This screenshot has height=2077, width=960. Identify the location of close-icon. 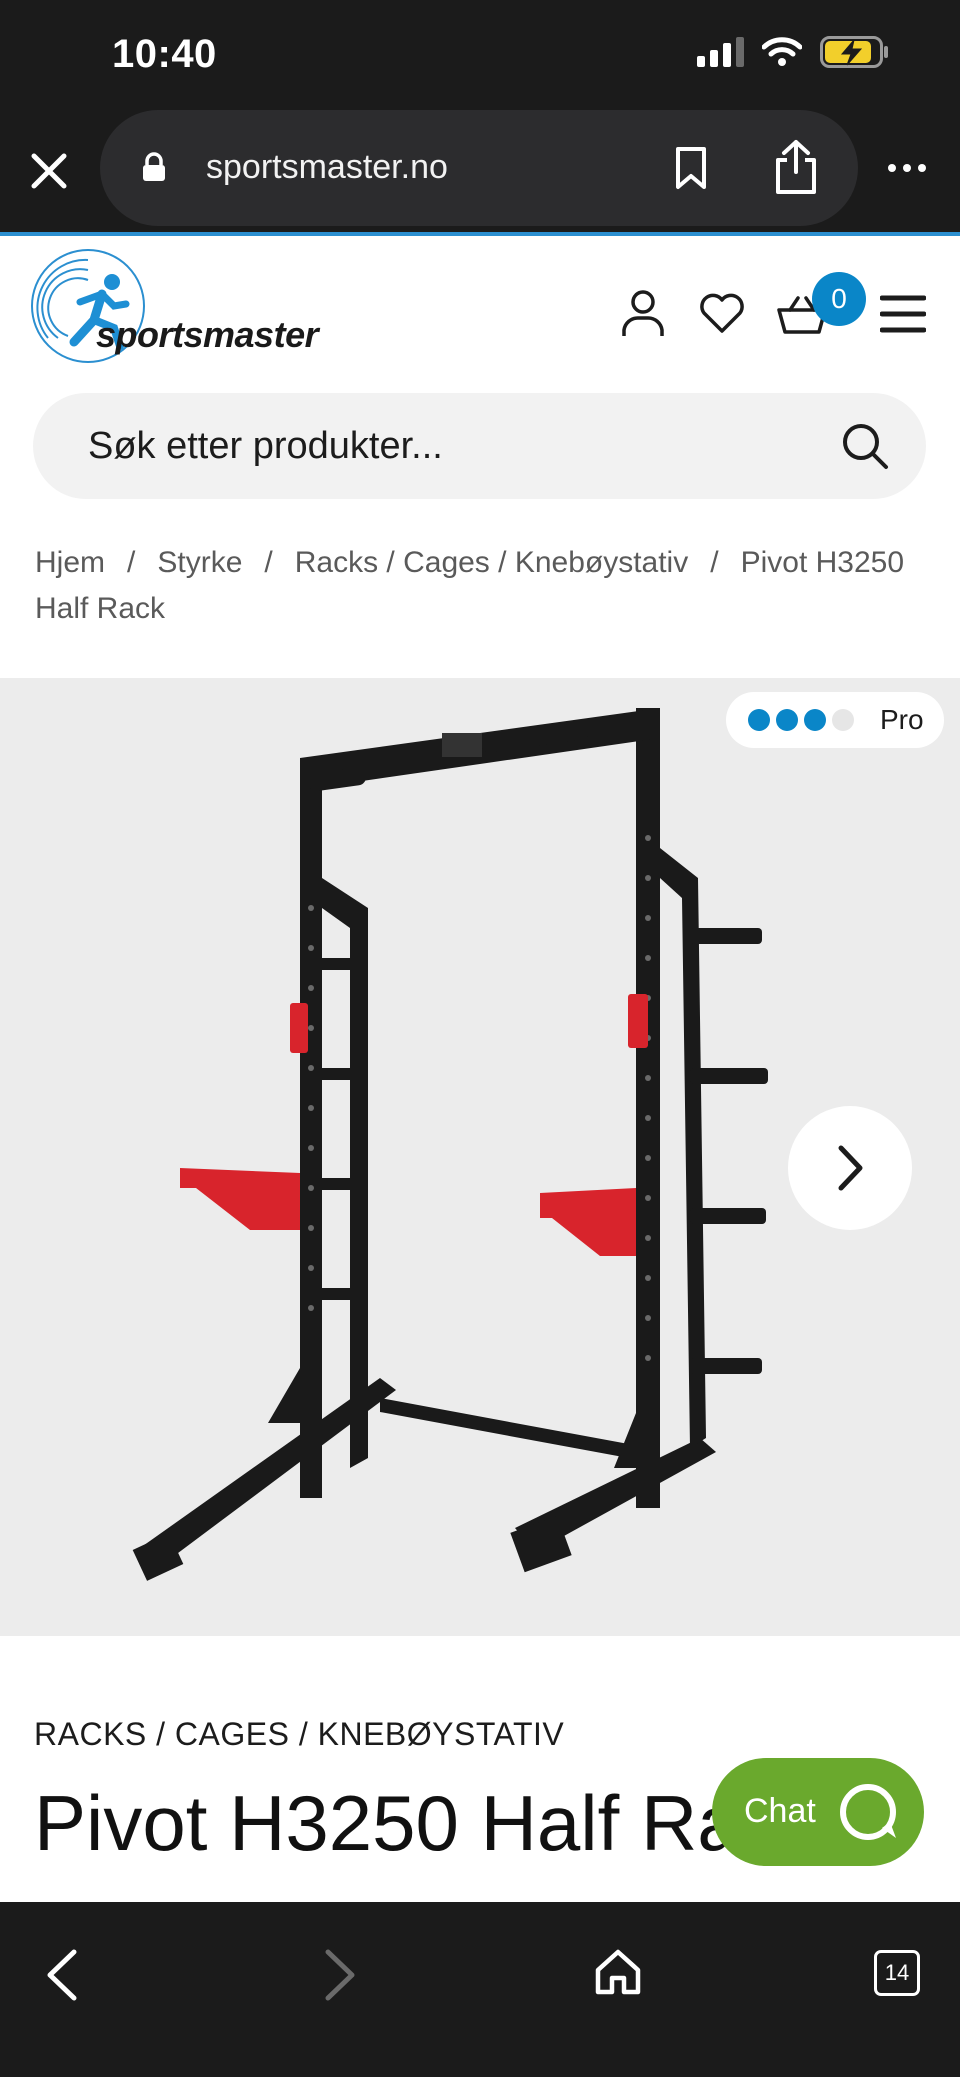
(49, 171).